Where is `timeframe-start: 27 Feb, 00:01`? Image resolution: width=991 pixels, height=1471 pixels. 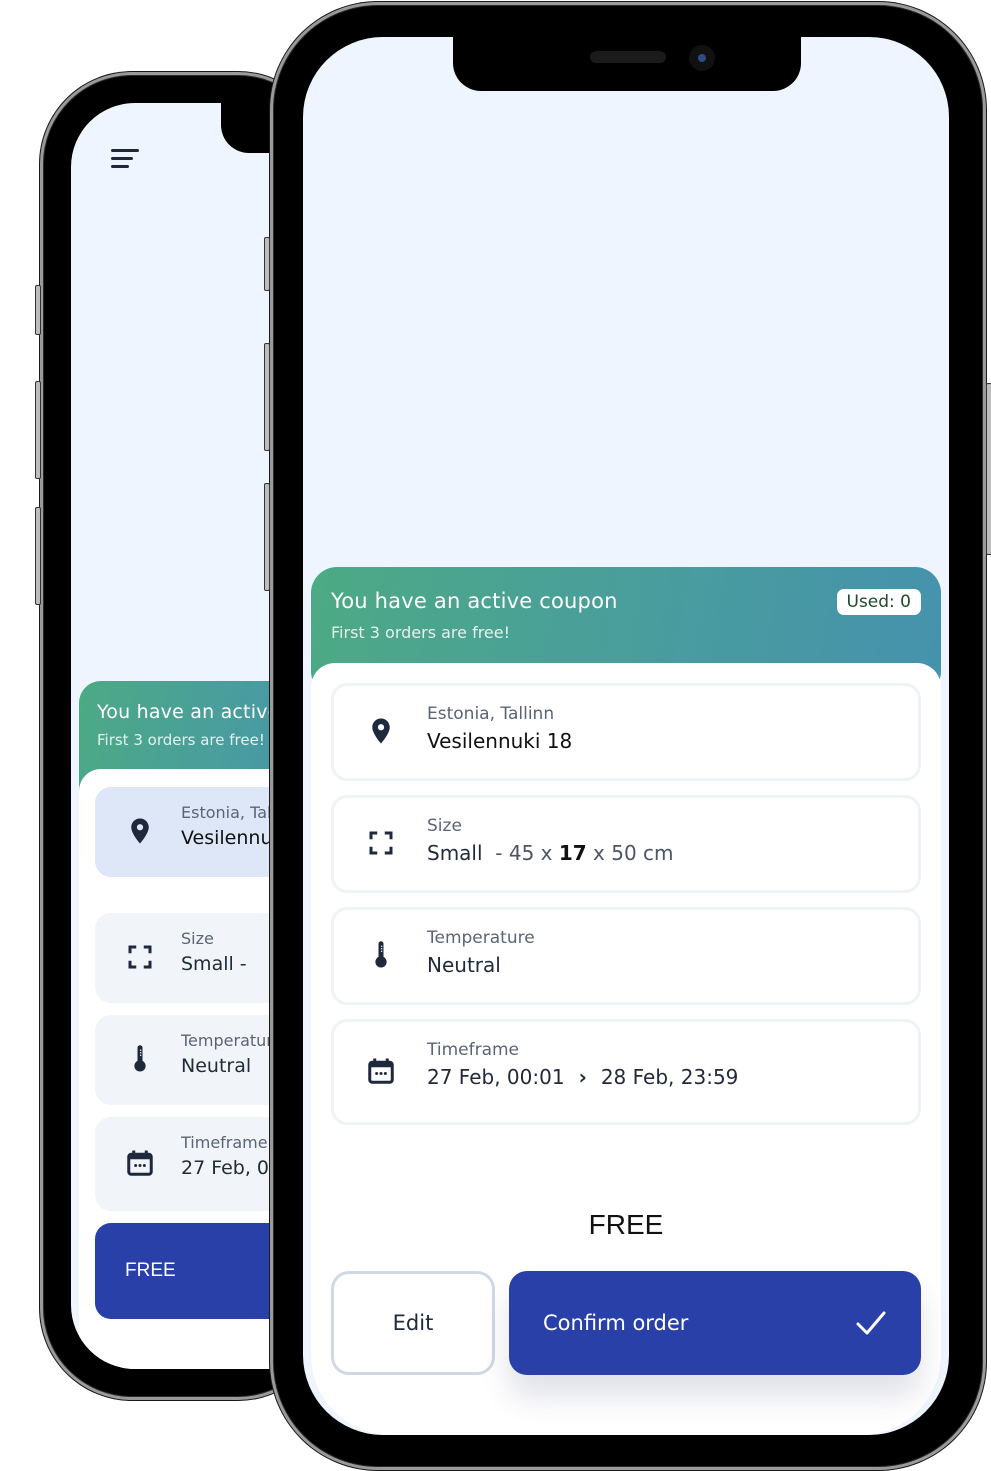
timeframe-start: 27 Feb, 00:01 is located at coordinates (496, 1077).